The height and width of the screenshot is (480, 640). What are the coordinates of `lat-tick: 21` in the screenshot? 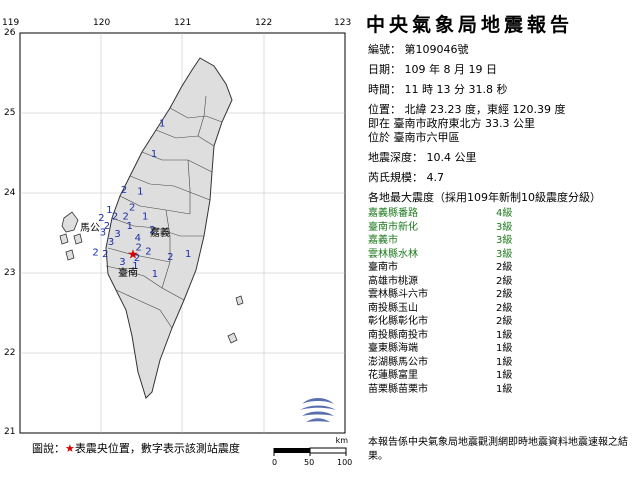 It's located at (10, 432).